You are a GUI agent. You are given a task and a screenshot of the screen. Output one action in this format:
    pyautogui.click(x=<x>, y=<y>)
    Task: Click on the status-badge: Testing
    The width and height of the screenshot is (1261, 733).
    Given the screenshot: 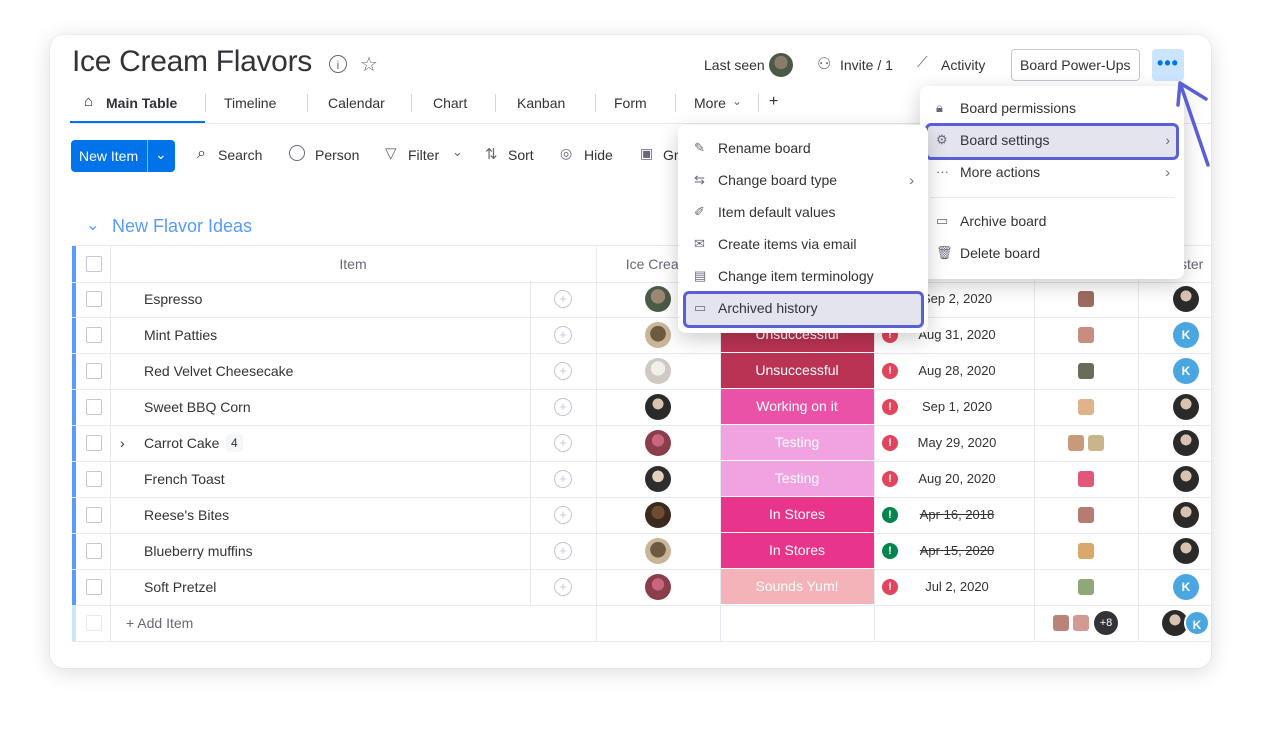 What is the action you would take?
    pyautogui.click(x=797, y=478)
    